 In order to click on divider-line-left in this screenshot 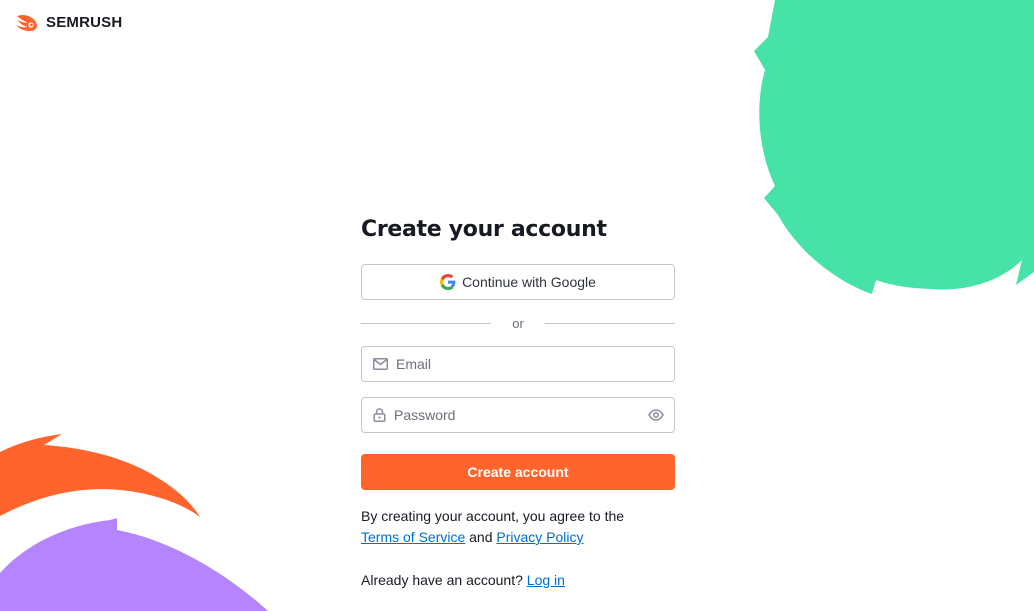, I will do `click(426, 323)`.